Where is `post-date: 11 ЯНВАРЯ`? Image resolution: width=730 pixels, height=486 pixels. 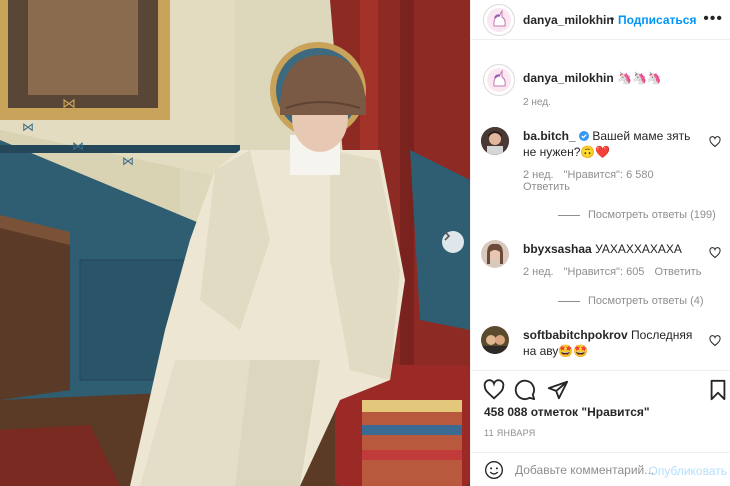
post-date: 11 ЯНВАРЯ is located at coordinates (510, 433).